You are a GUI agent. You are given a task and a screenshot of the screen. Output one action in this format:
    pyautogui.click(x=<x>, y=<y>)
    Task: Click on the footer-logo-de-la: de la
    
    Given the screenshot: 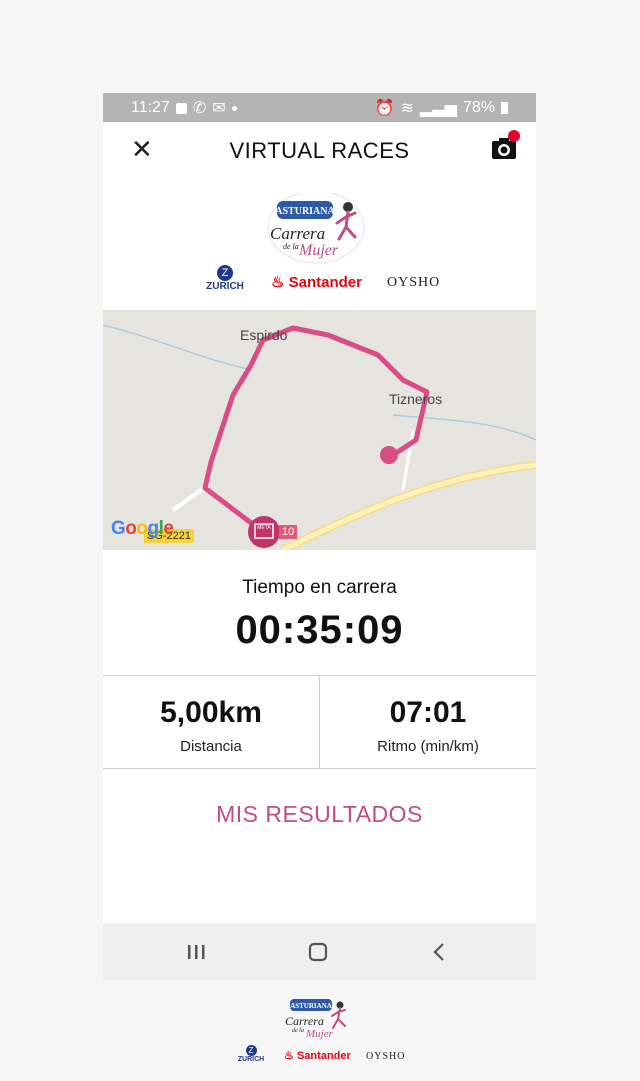 What is the action you would take?
    pyautogui.click(x=298, y=1031)
    